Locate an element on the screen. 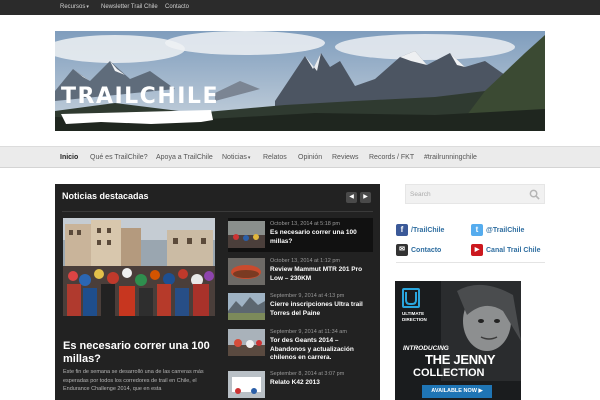 The height and width of the screenshot is (400, 600). nav-item-label: Noticias is located at coordinates (234, 157).